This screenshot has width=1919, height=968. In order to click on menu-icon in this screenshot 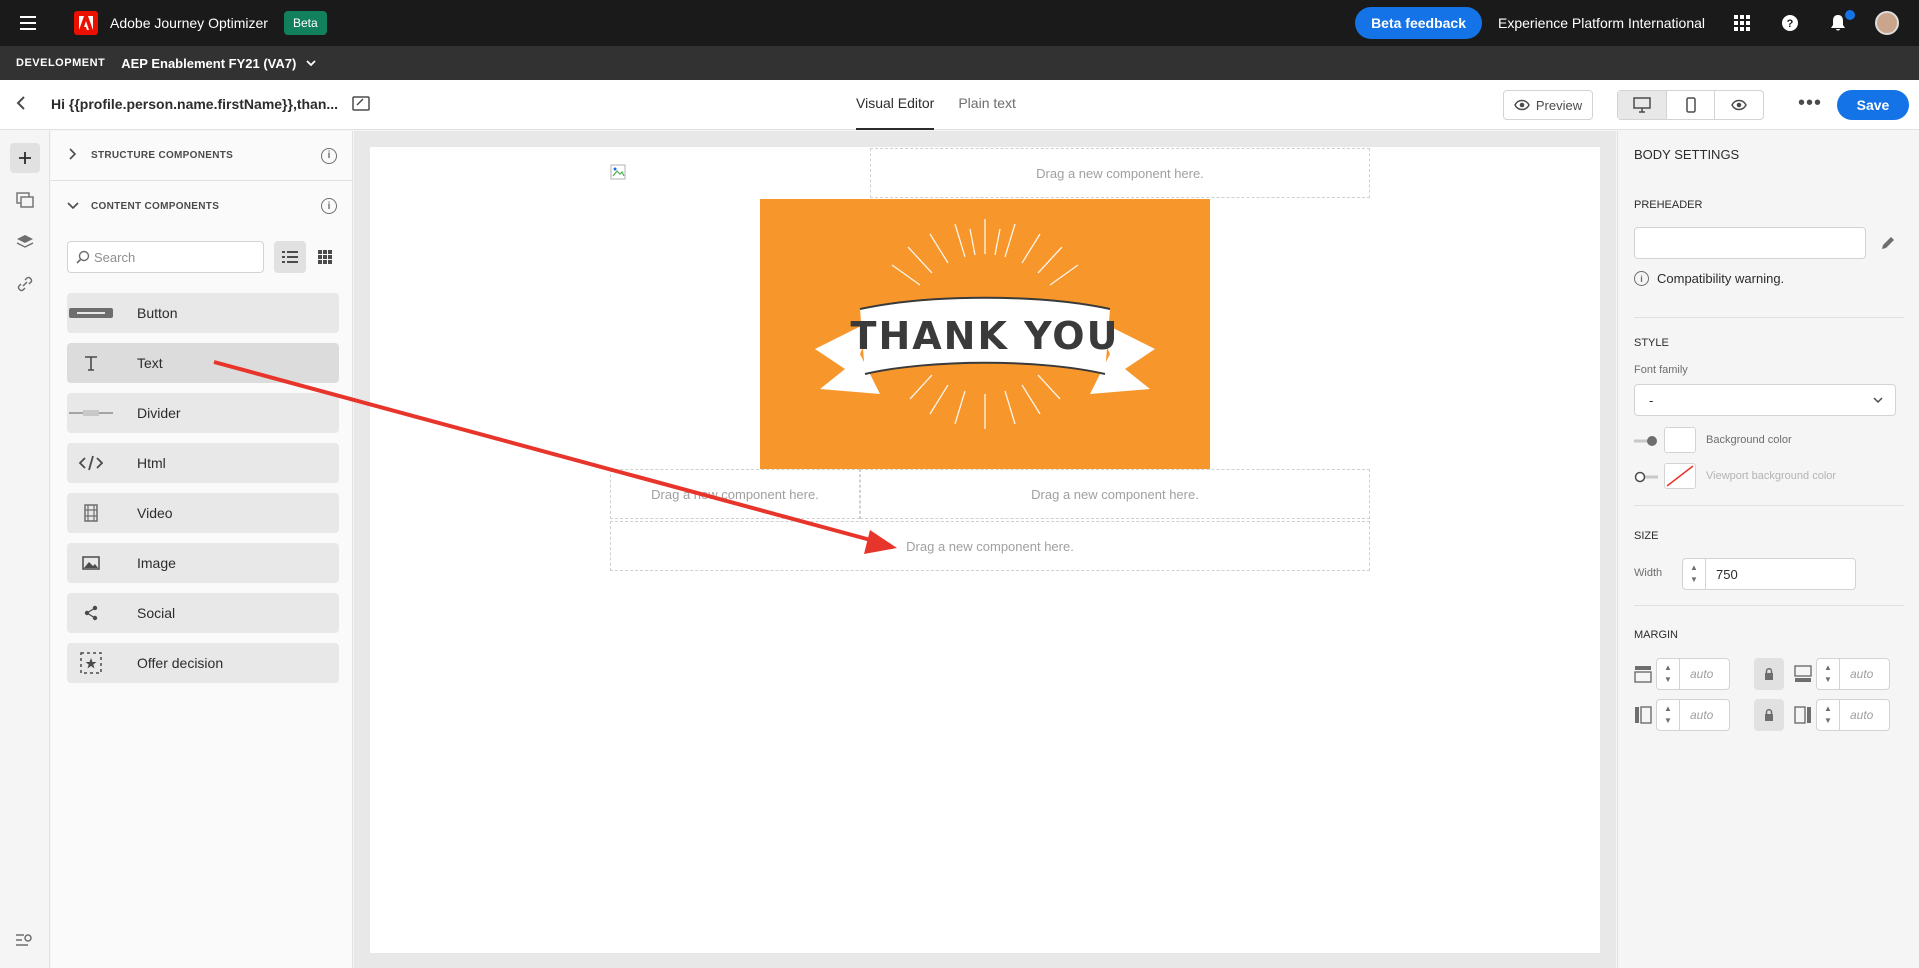, I will do `click(32, 23)`.